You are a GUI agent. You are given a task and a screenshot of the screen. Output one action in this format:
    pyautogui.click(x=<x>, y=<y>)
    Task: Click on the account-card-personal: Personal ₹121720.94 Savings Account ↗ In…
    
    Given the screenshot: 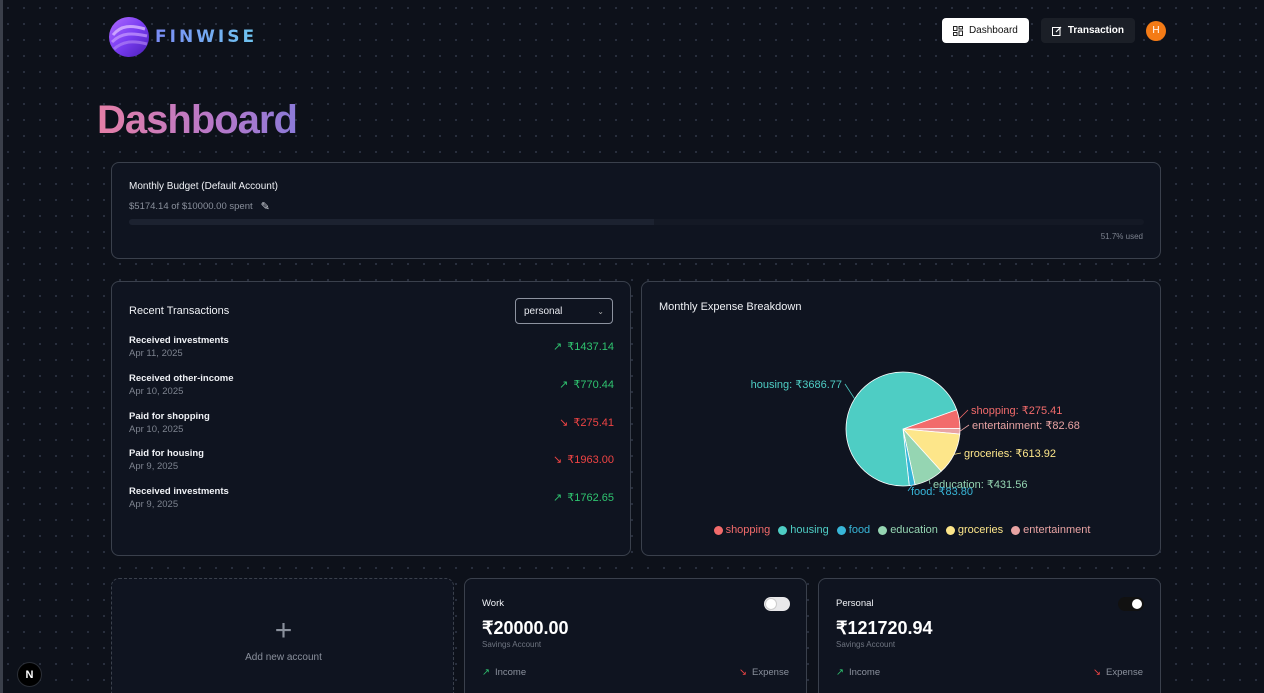 What is the action you would take?
    pyautogui.click(x=989, y=635)
    